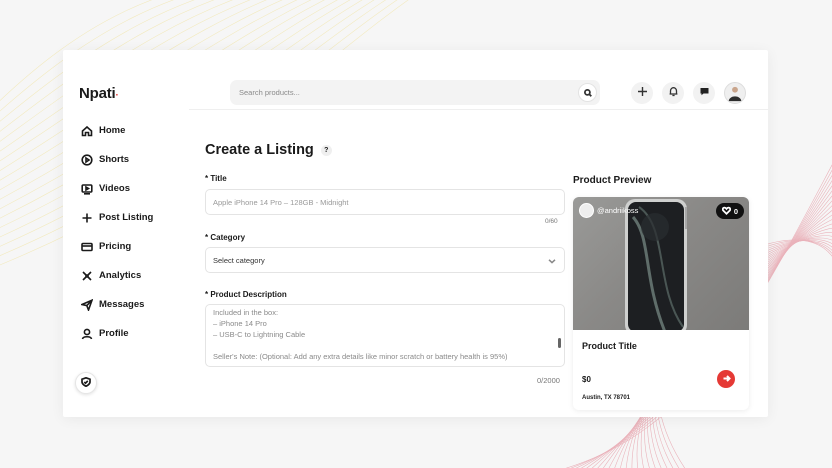  I want to click on sidebar-item-label: Profile, so click(114, 333).